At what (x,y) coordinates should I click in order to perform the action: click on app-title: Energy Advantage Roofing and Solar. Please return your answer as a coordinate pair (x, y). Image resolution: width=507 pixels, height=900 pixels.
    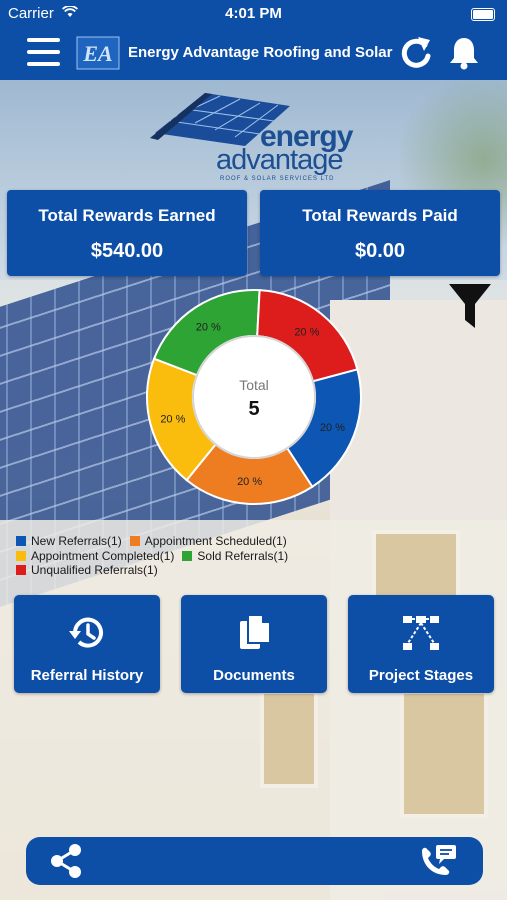
    Looking at the image, I should click on (260, 52).